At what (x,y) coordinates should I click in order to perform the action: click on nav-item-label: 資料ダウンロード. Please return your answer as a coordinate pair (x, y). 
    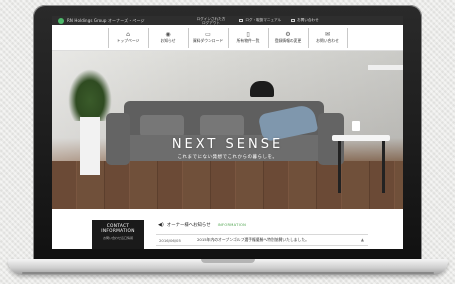
    Looking at the image, I should click on (208, 40).